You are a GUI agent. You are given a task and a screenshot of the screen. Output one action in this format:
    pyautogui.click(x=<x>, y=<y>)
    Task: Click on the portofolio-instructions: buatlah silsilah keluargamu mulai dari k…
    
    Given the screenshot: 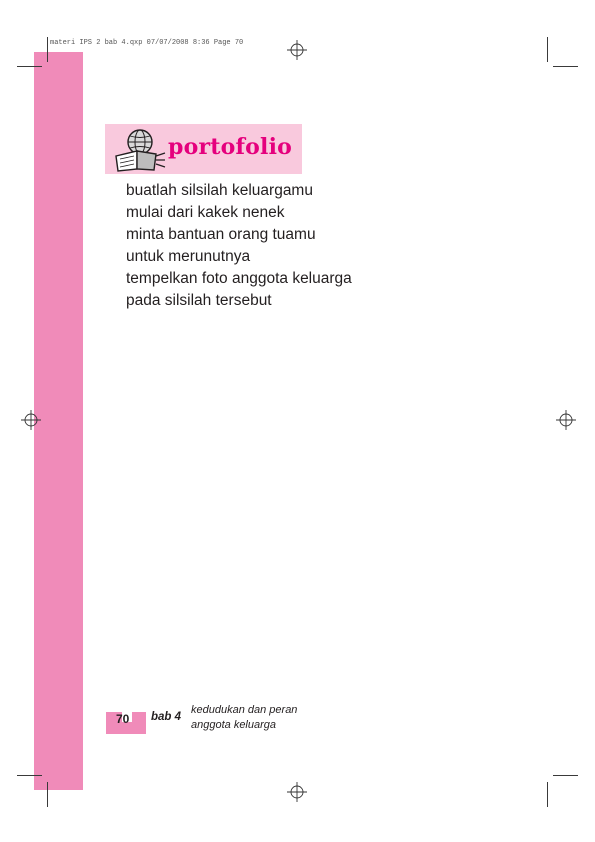 What is the action you would take?
    pyautogui.click(x=239, y=246)
    